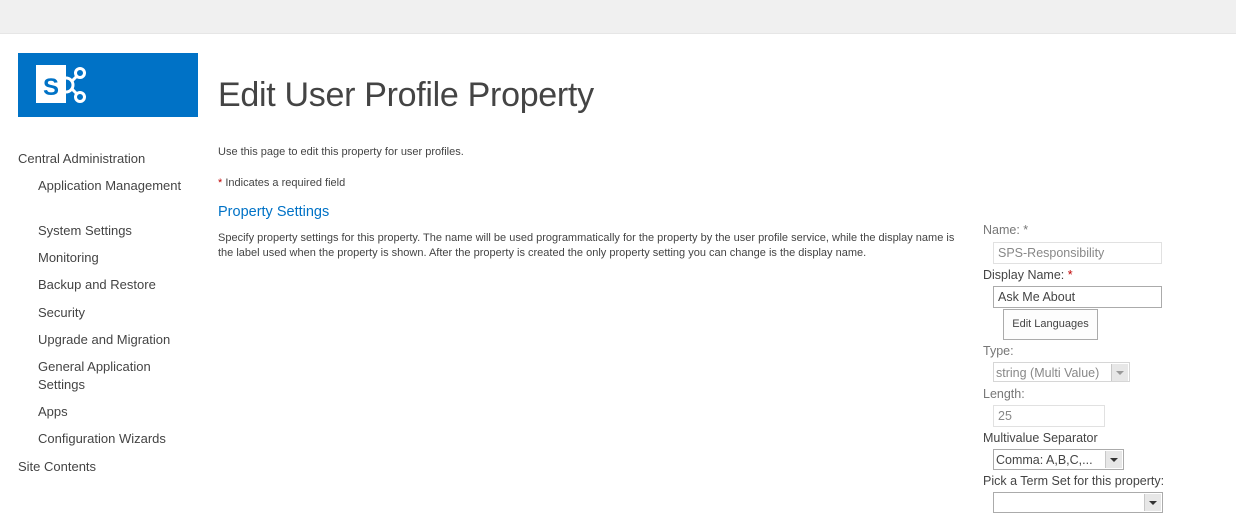  Describe the element at coordinates (1006, 230) in the screenshot. I see `name-label: Name: *` at that location.